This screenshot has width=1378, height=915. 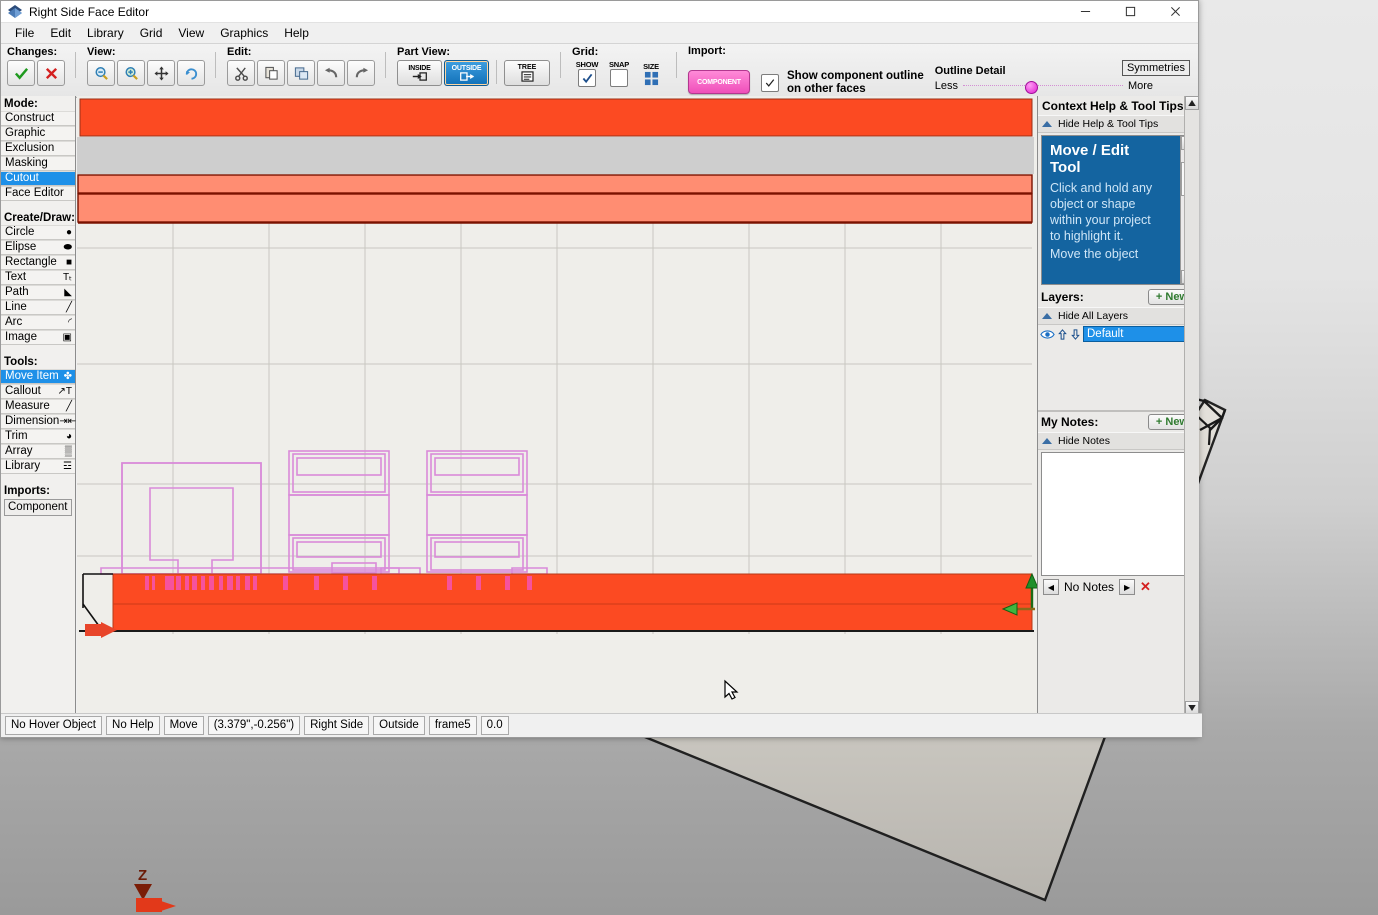 I want to click on hide-help-toggle: Hide Help & Tool Tips, so click(x=1118, y=124).